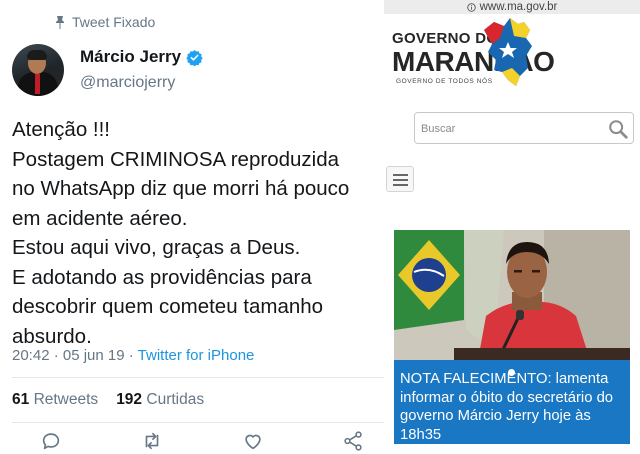  What do you see at coordinates (129, 399) in the screenshot?
I see `likes-count: 192` at bounding box center [129, 399].